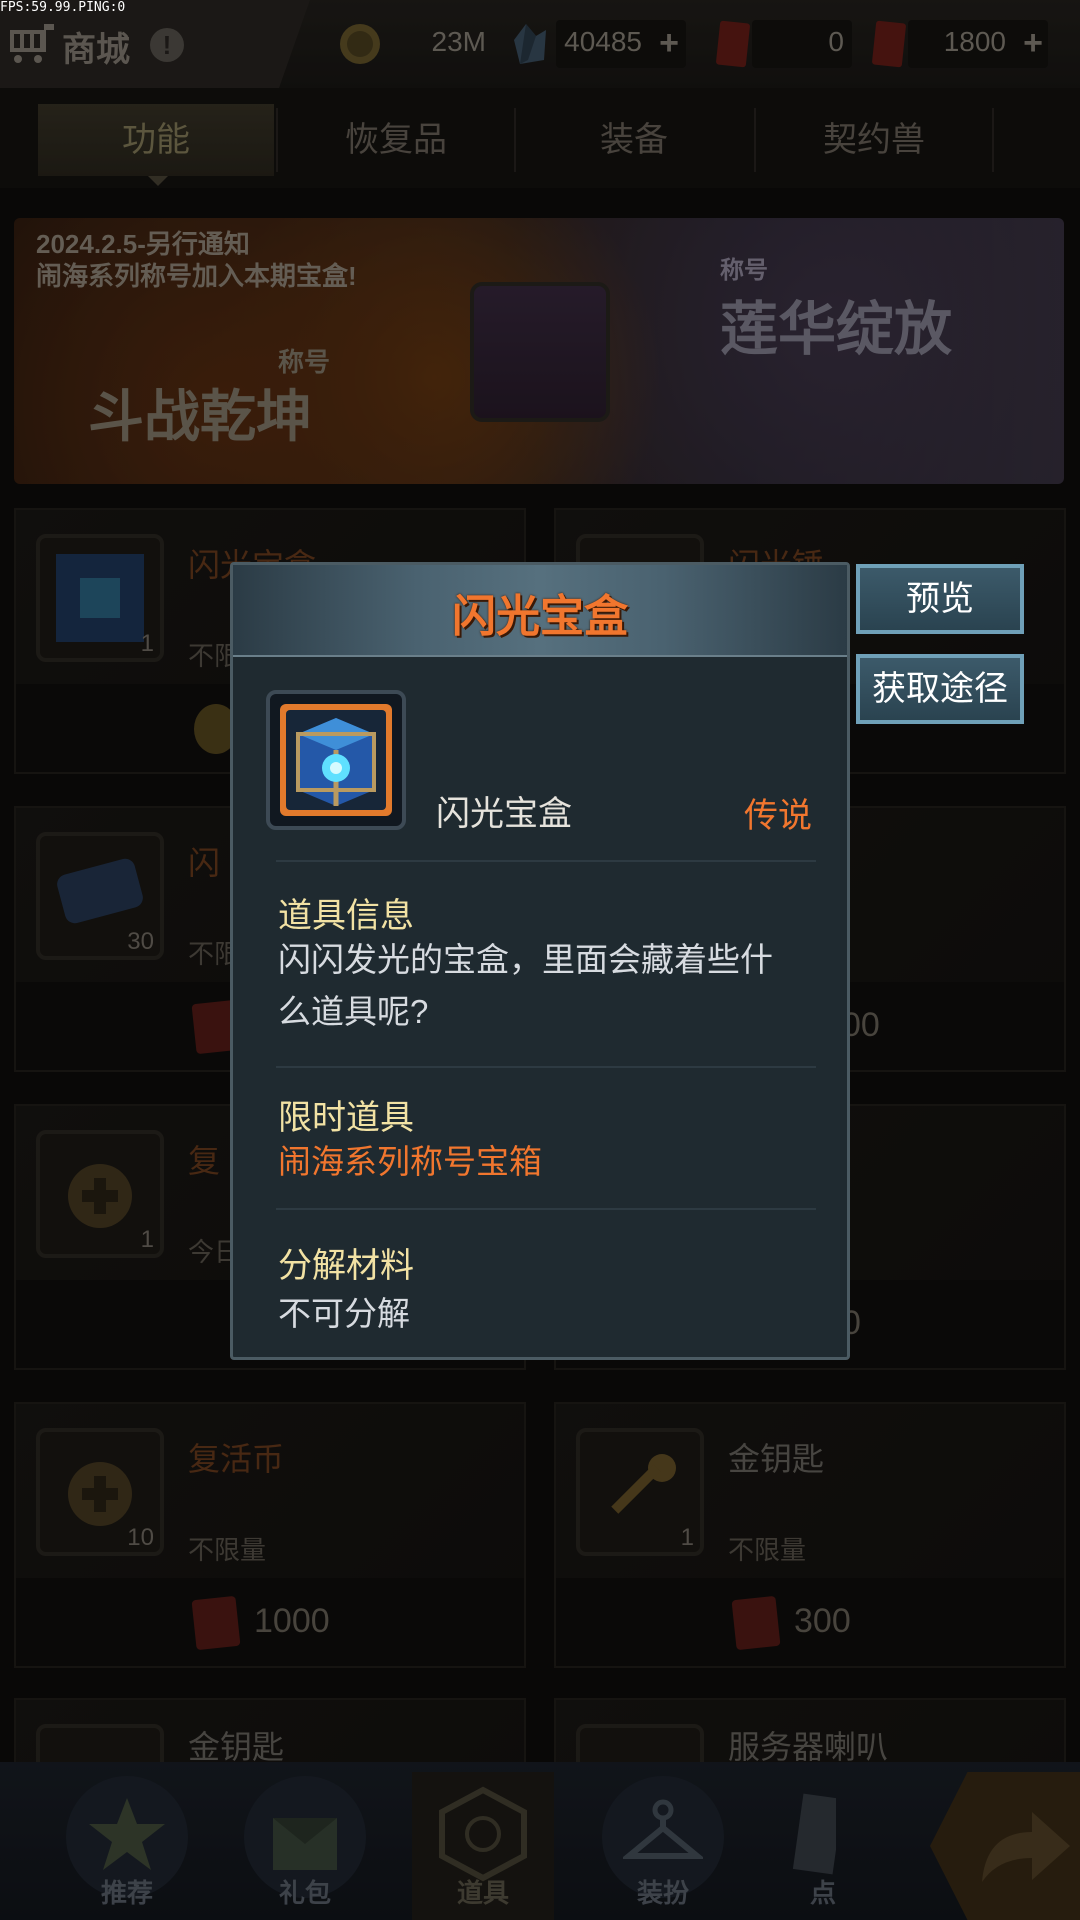  What do you see at coordinates (346, 916) in the screenshot?
I see `item-info-title: 道具信息` at bounding box center [346, 916].